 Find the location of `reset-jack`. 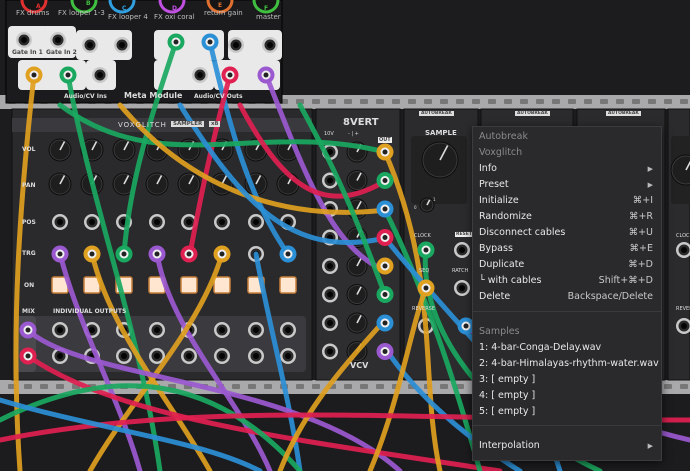

reset-jack is located at coordinates (462, 250).